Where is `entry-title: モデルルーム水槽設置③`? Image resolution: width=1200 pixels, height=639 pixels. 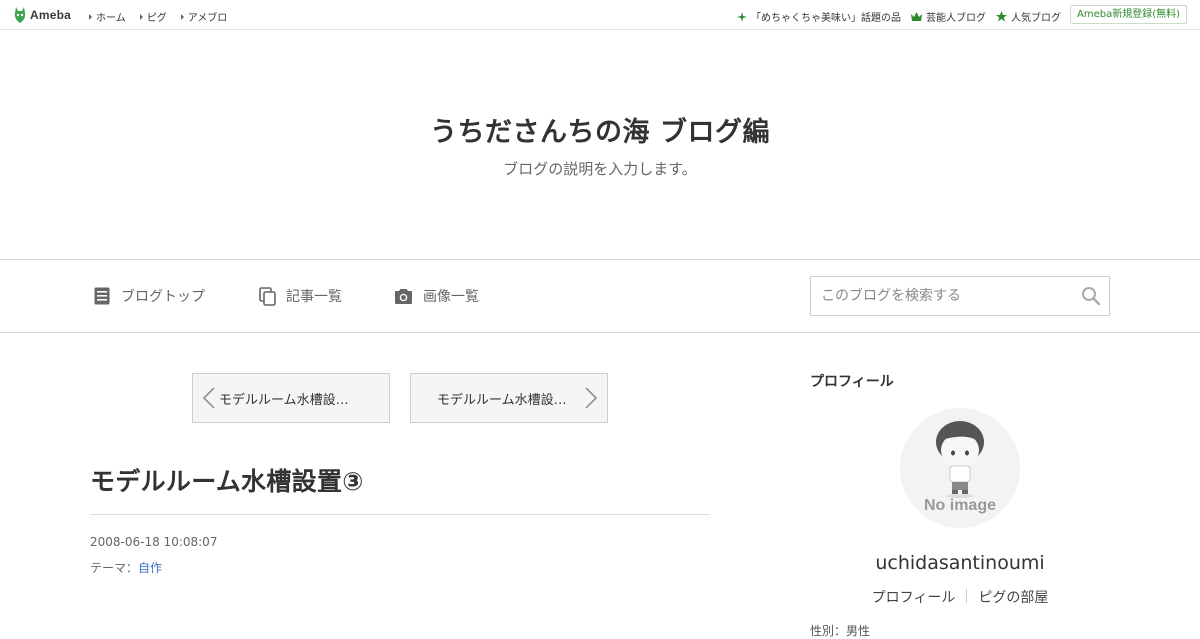 entry-title: モデルルーム水槽設置③ is located at coordinates (227, 480).